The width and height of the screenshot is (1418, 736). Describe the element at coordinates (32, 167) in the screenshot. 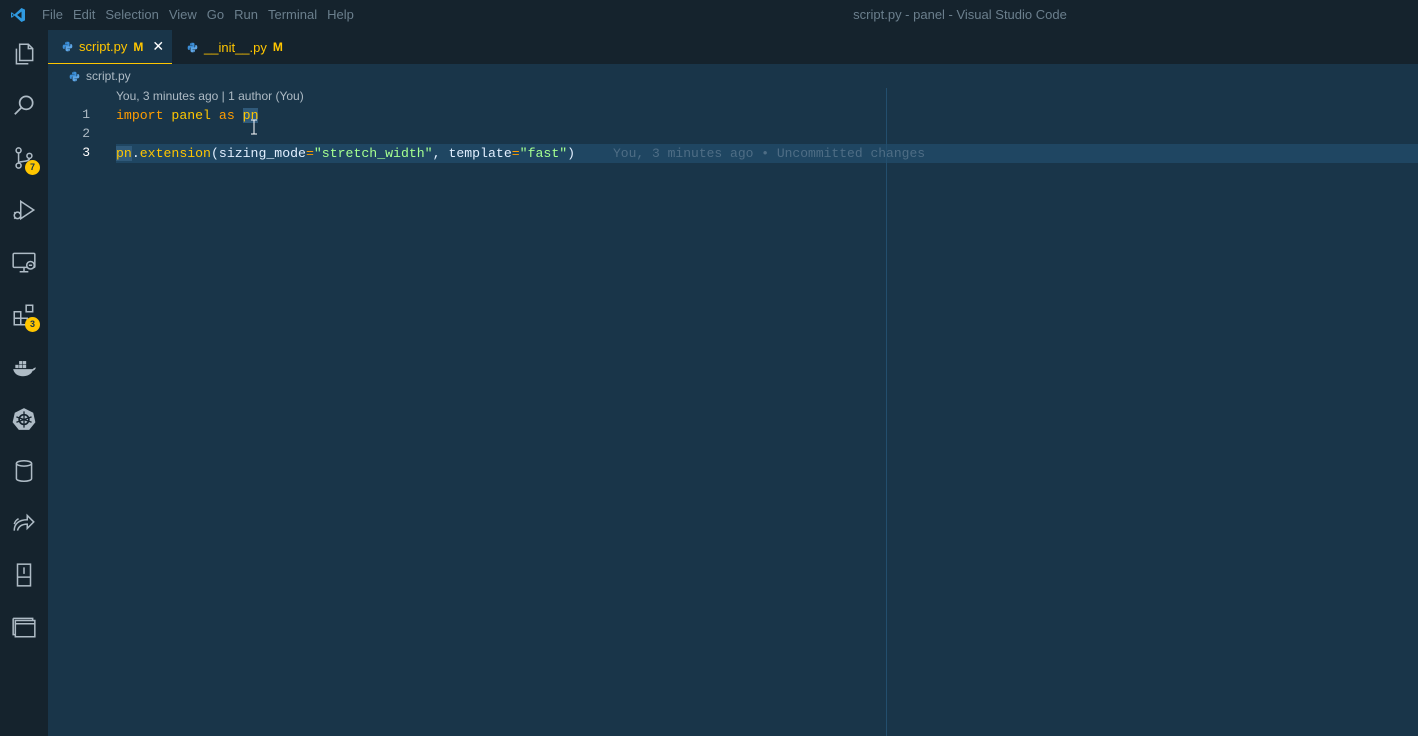

I see `source-control-badge: 7` at that location.